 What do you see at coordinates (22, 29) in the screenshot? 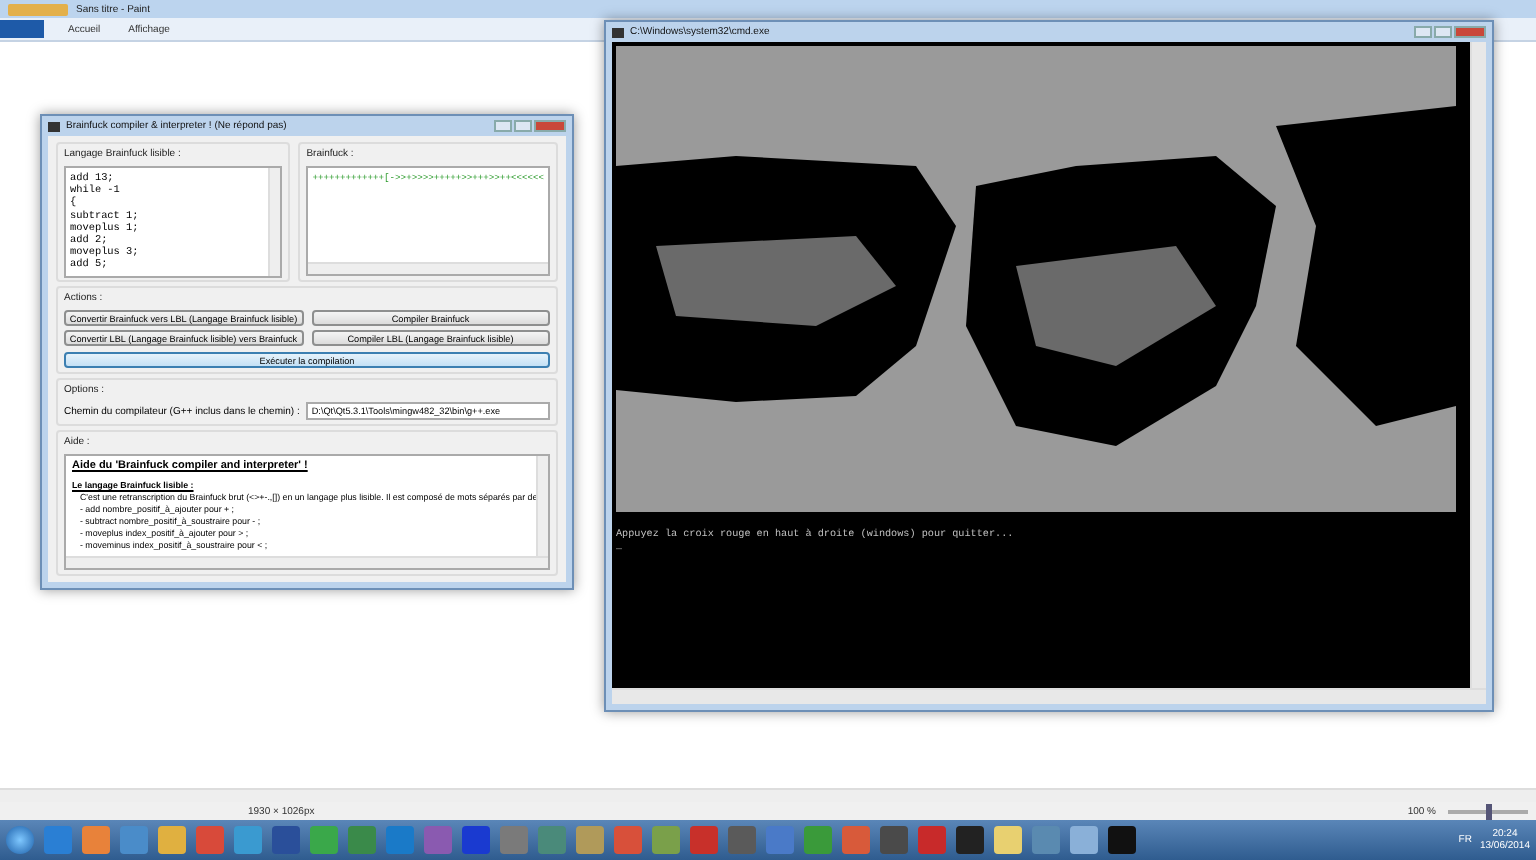
I see `file-menu-button` at bounding box center [22, 29].